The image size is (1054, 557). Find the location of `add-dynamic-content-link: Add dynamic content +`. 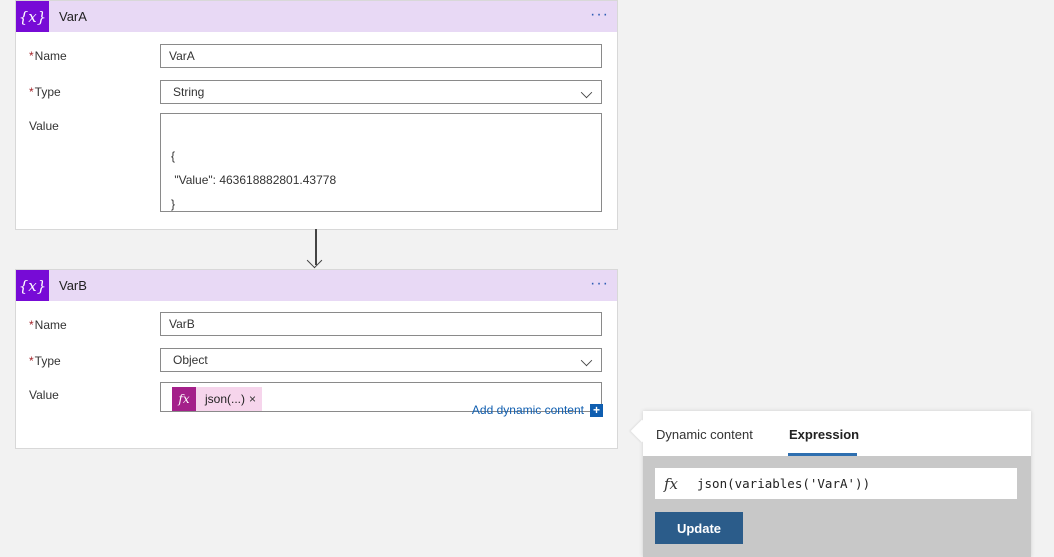

add-dynamic-content-link: Add dynamic content + is located at coordinates (537, 410).